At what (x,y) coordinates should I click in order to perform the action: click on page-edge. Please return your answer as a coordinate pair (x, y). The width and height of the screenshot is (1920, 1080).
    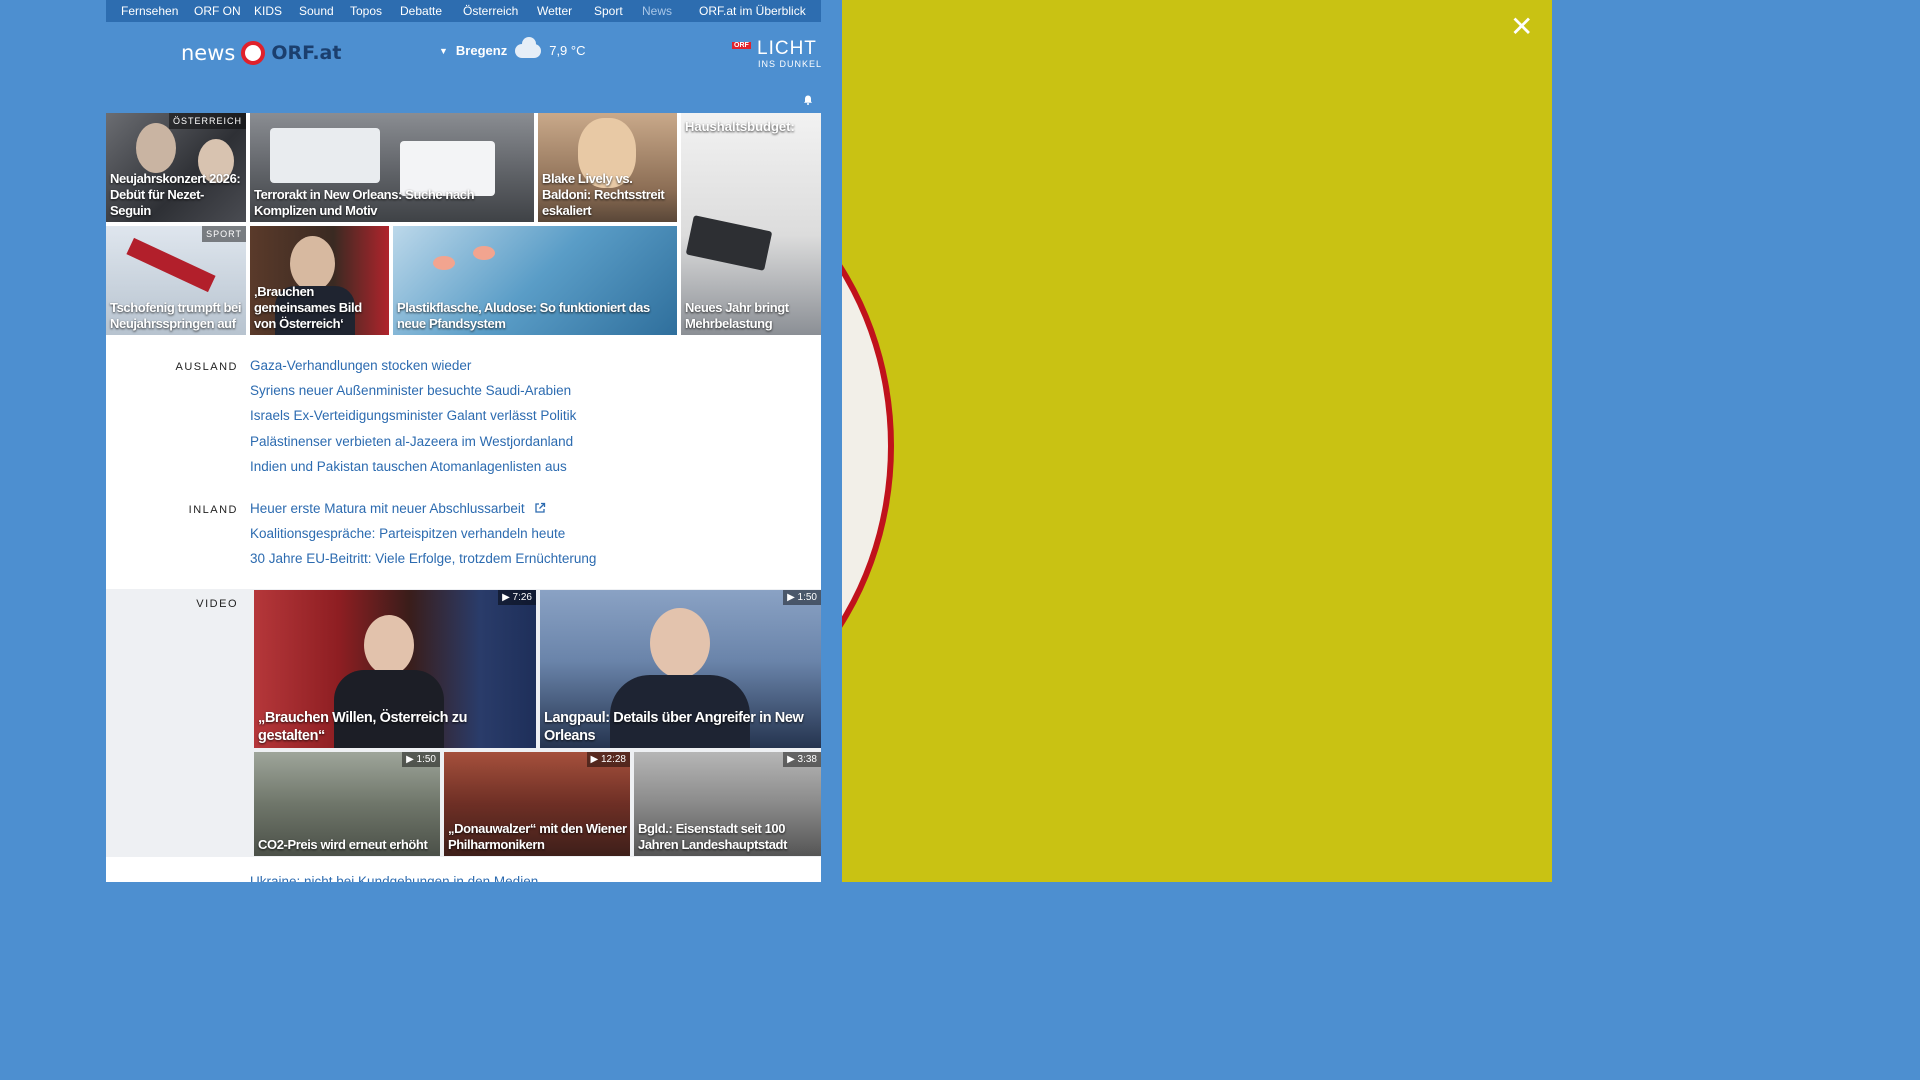
    Looking at the image, I should click on (1560, 441).